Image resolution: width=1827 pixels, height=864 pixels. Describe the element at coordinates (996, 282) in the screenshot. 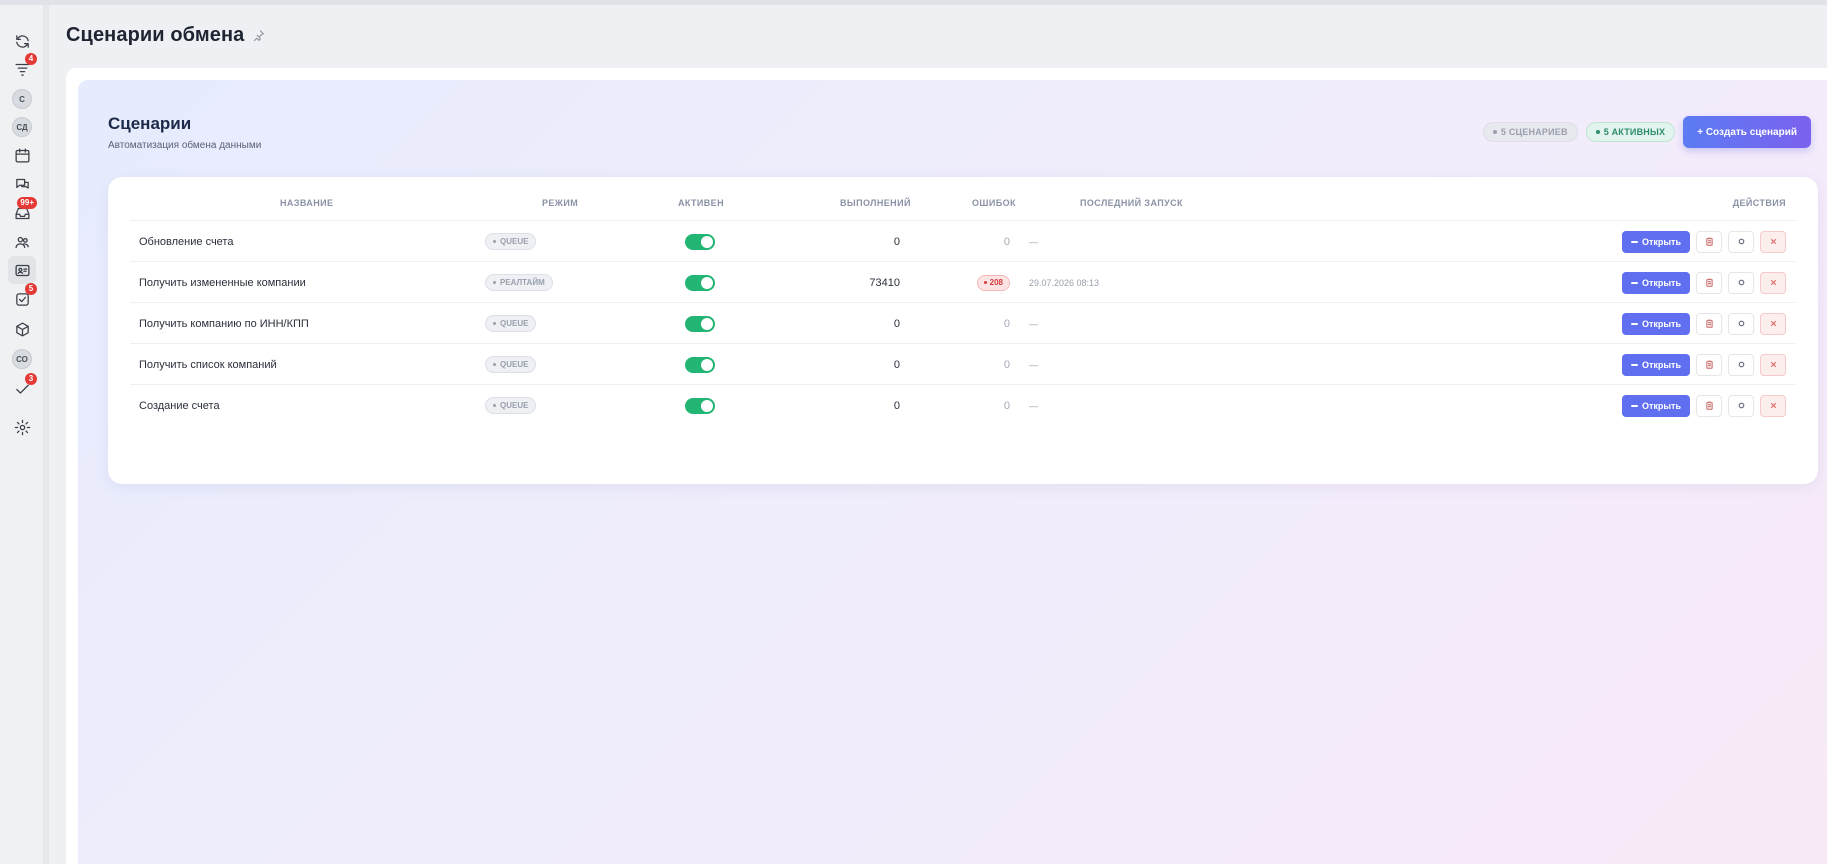

I see `error-count: 208` at that location.